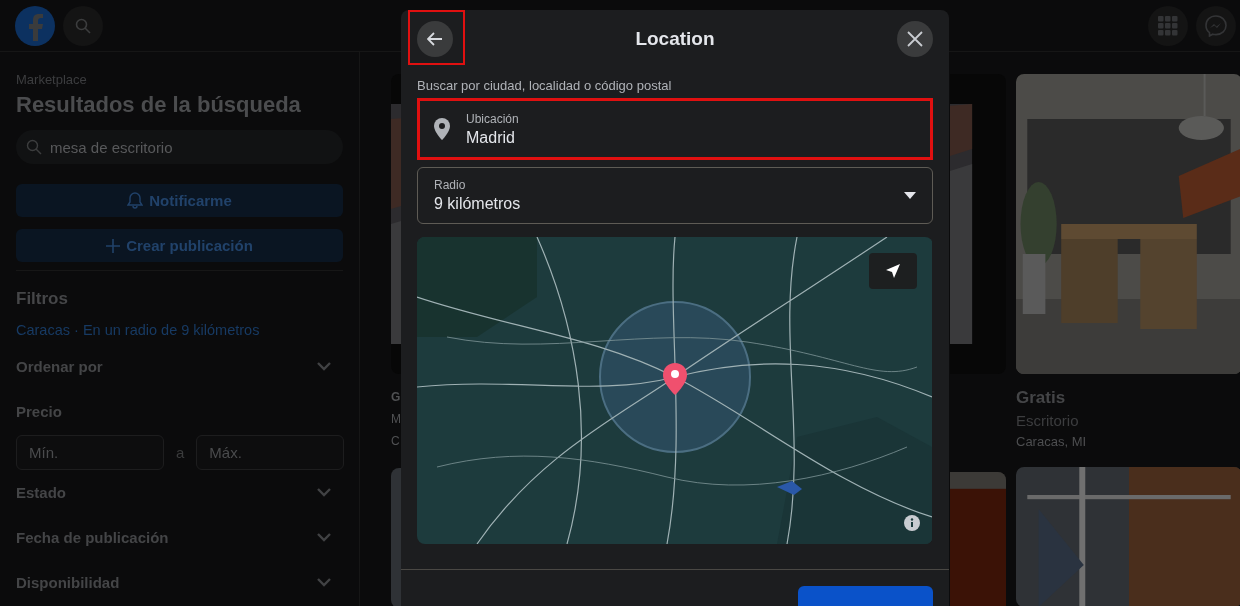  I want to click on listing-location: Caracas, MI, so click(1052, 441).